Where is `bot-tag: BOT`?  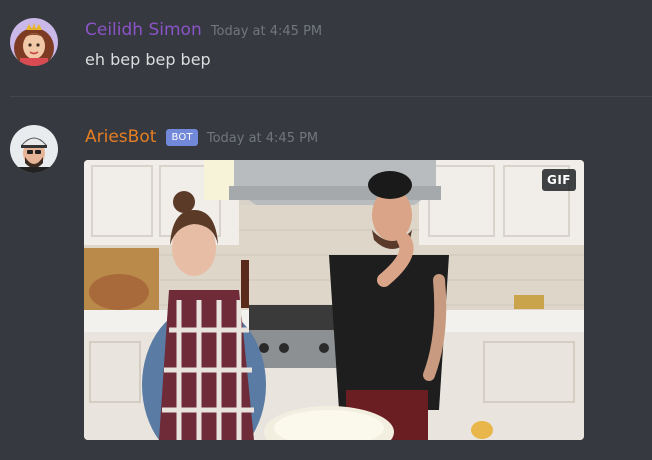 bot-tag: BOT is located at coordinates (182, 137).